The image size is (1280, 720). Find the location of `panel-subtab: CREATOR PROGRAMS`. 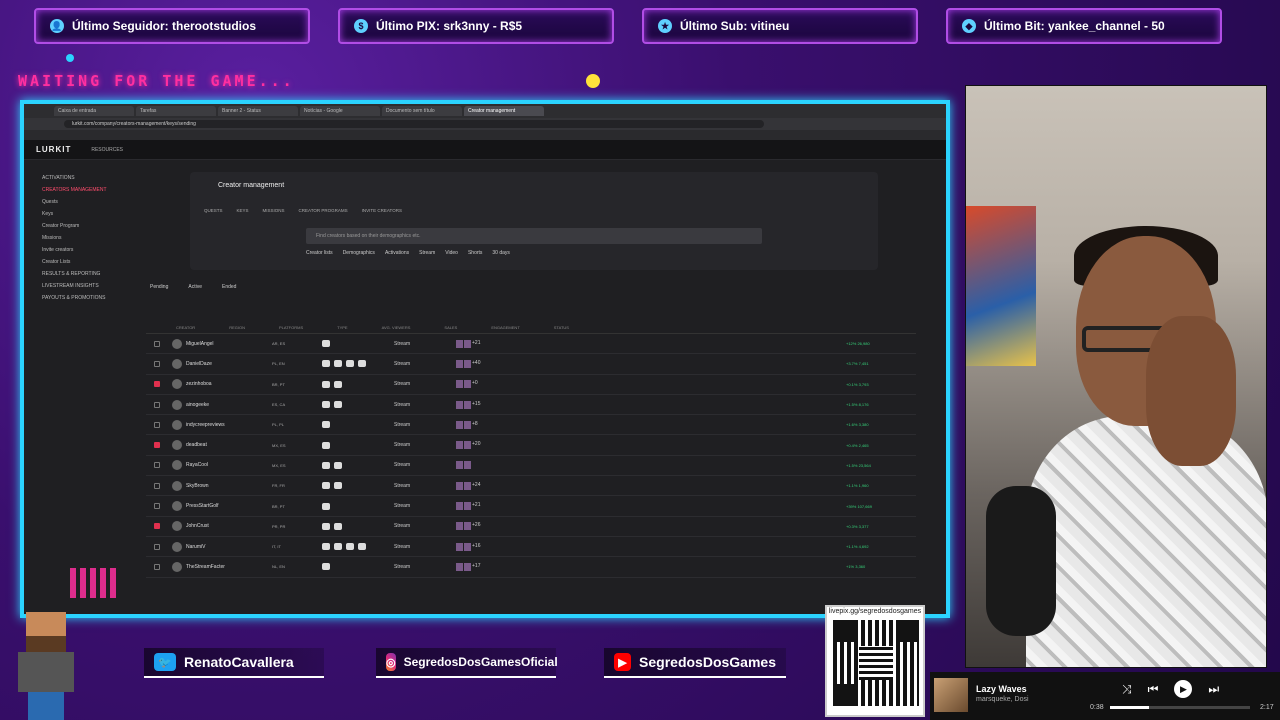

panel-subtab: CREATOR PROGRAMS is located at coordinates (323, 210).